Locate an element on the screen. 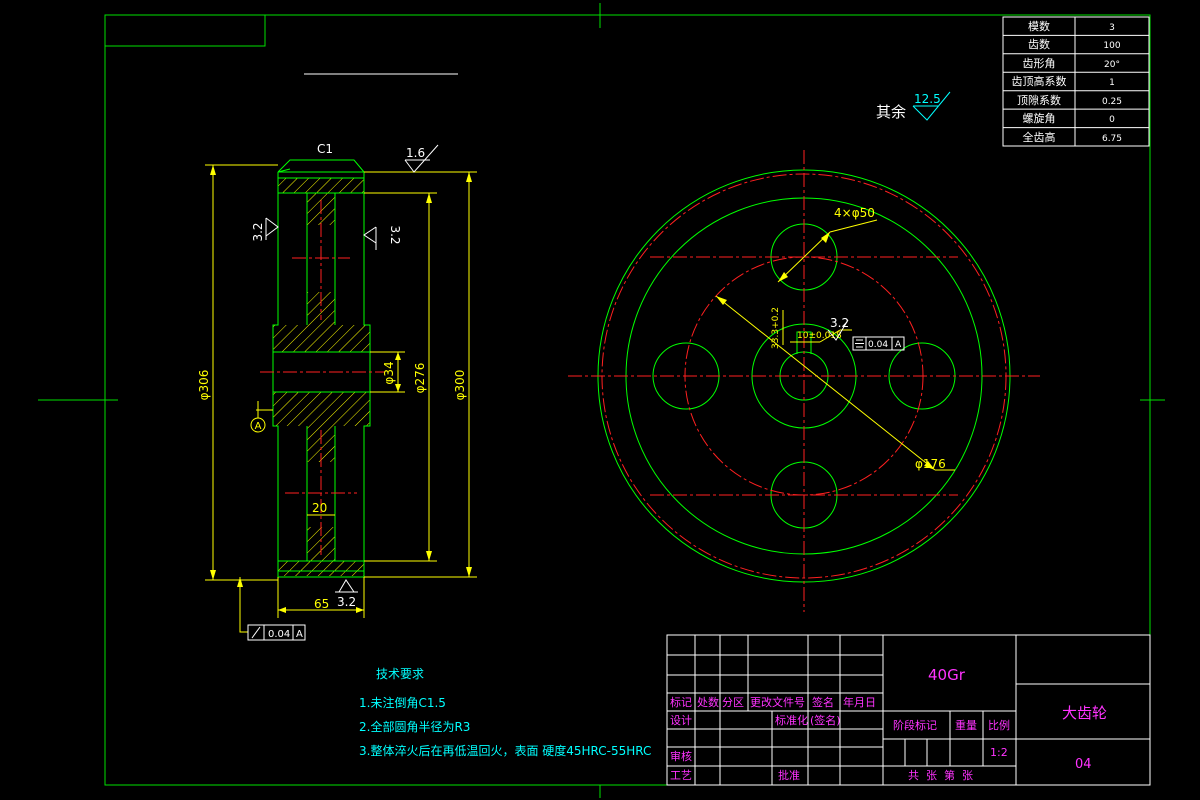  title-part-name: 大齿轮 is located at coordinates (1084, 713).